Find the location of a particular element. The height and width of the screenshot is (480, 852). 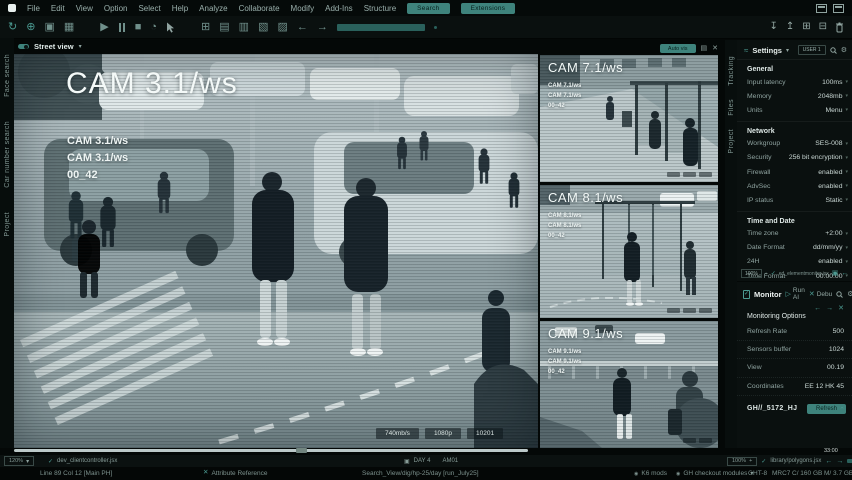

zoom-level-chip: 120% ▾ is located at coordinates (19, 461).